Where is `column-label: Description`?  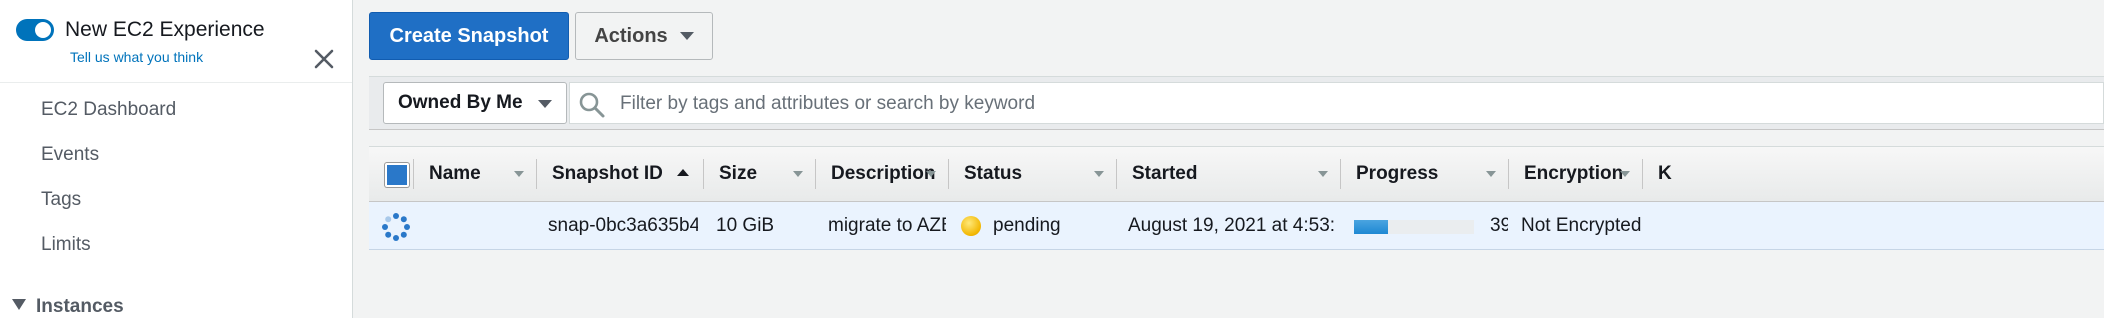
column-label: Description is located at coordinates (883, 173).